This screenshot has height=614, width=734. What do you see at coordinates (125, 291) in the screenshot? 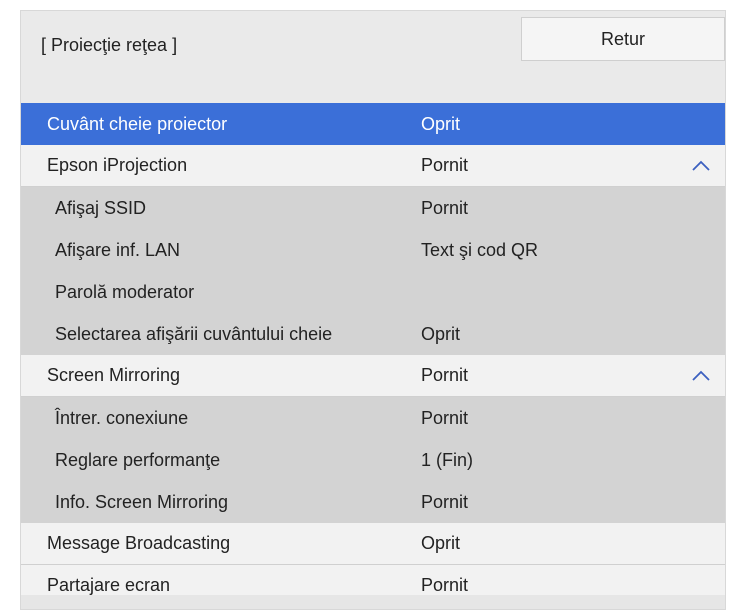
I see `menu-item-label: Parolă moderator` at bounding box center [125, 291].